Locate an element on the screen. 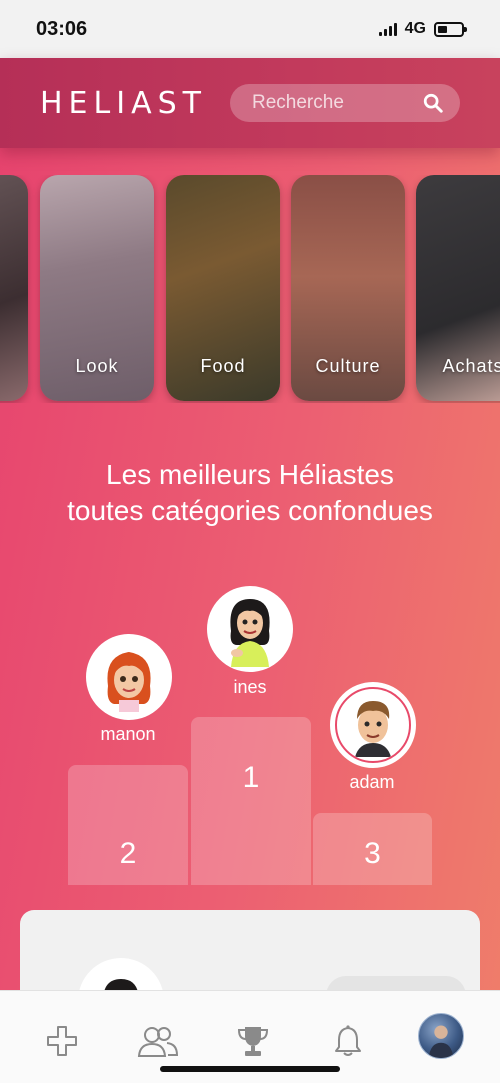  podium-block-1: 1 is located at coordinates (251, 801).